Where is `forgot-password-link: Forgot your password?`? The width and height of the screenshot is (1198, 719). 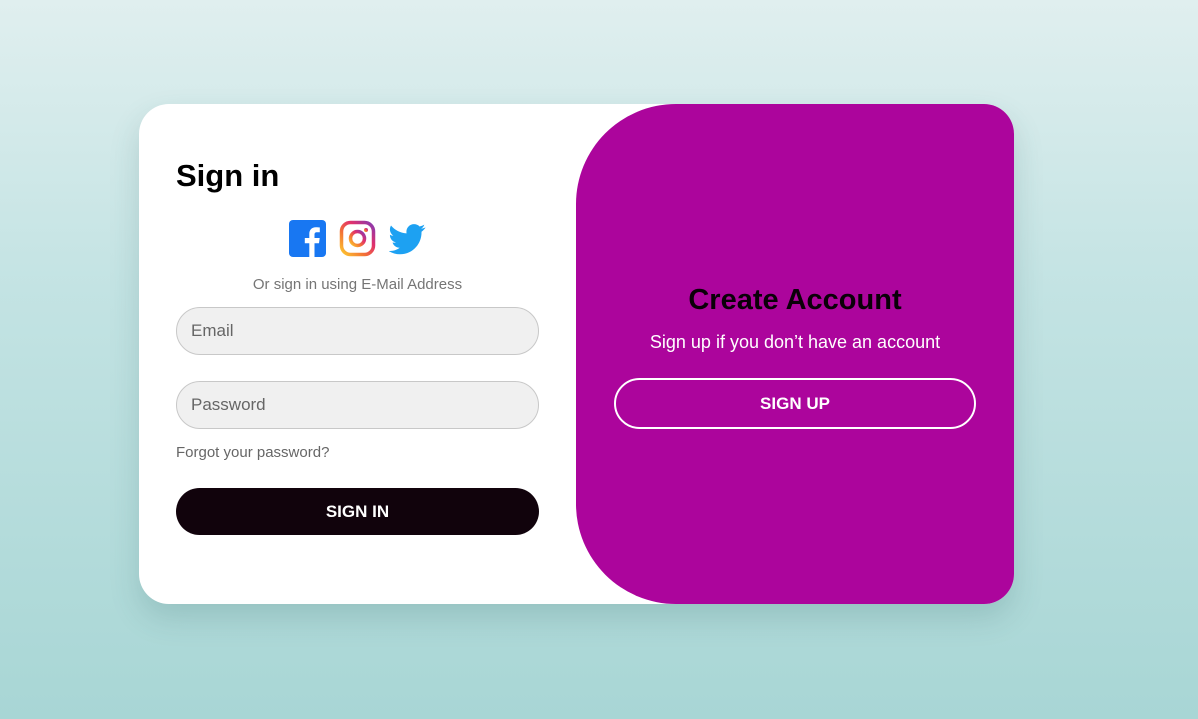 forgot-password-link: Forgot your password? is located at coordinates (252, 452).